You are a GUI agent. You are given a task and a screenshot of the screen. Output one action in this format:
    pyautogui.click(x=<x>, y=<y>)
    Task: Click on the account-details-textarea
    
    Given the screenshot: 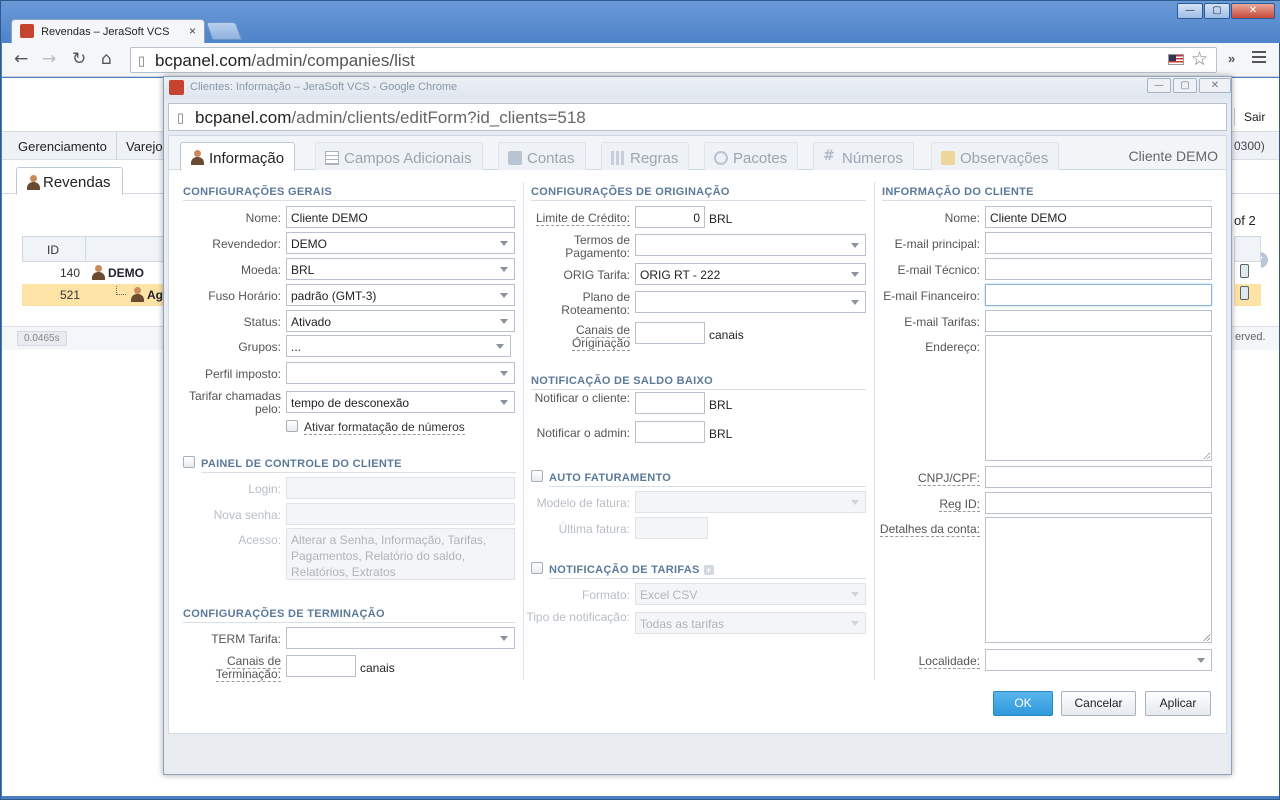 What is the action you would take?
    pyautogui.click(x=1098, y=580)
    